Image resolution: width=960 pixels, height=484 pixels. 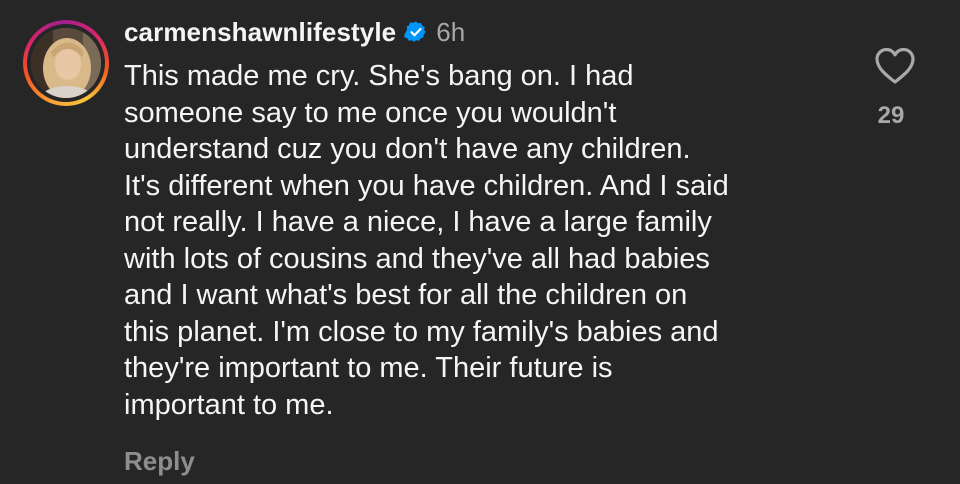 I want to click on like-count: 29, so click(x=891, y=115).